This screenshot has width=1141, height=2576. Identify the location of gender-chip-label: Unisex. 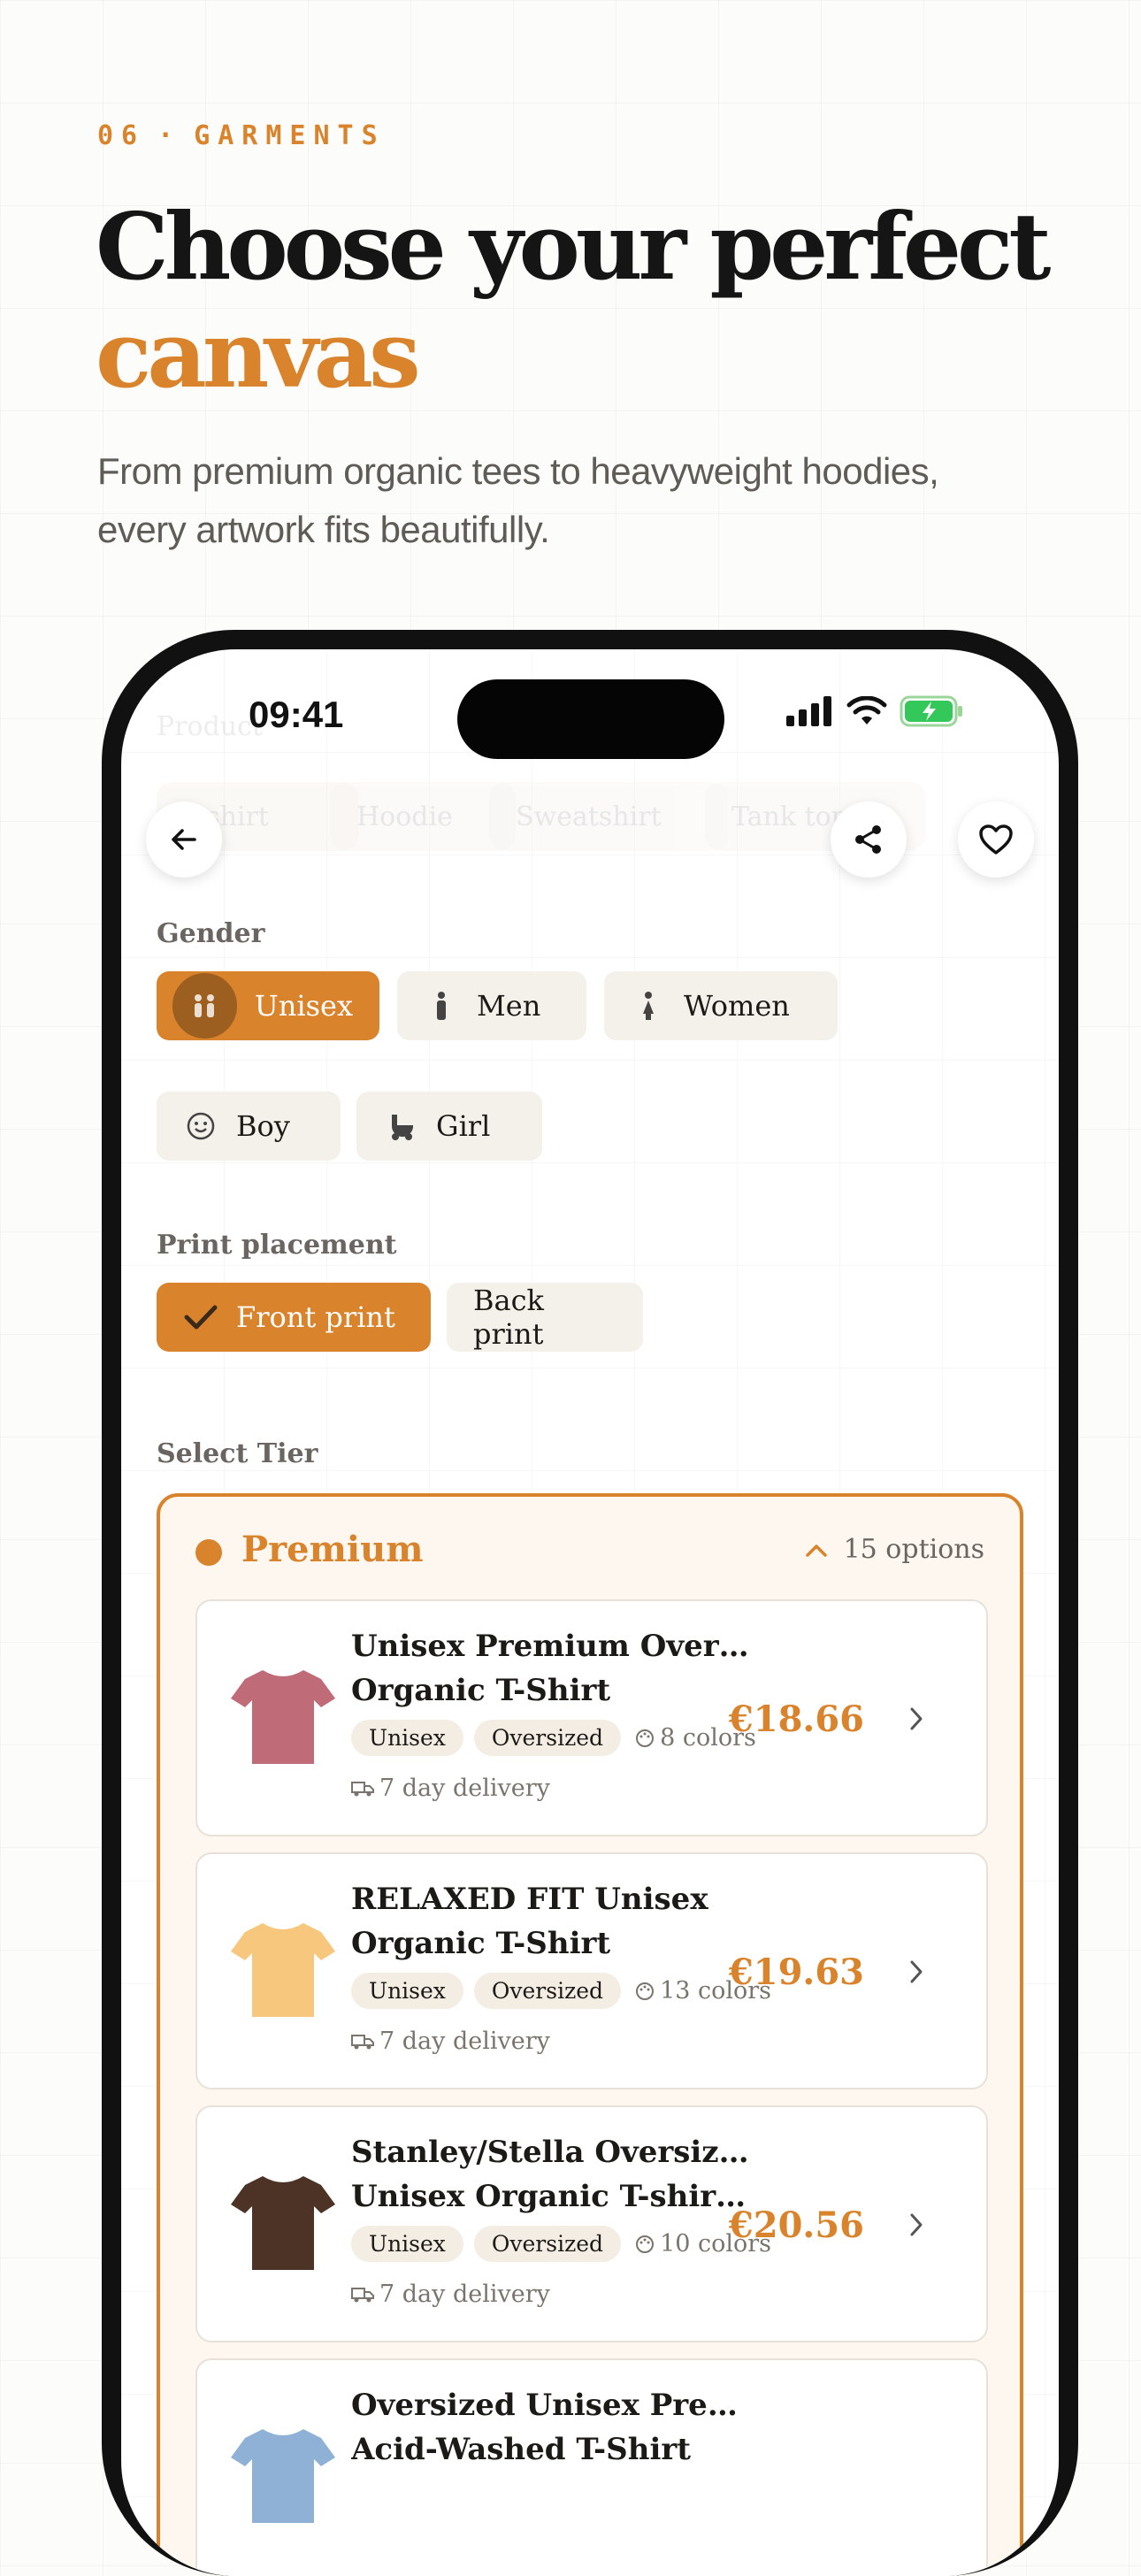
(303, 1006).